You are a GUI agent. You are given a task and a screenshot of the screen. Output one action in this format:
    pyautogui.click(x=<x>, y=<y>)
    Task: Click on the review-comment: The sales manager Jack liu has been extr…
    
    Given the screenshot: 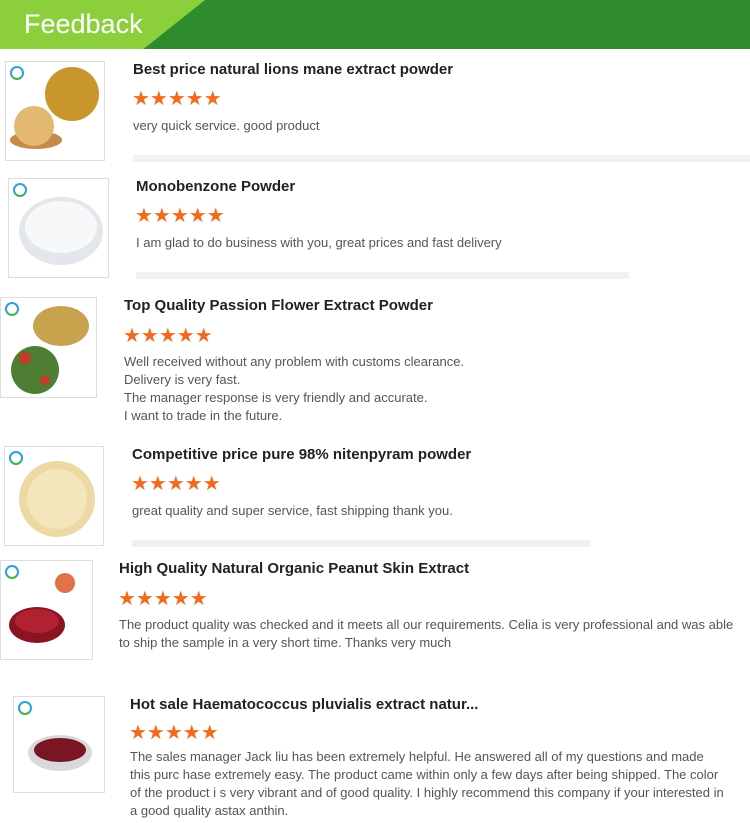 What is the action you would take?
    pyautogui.click(x=427, y=783)
    